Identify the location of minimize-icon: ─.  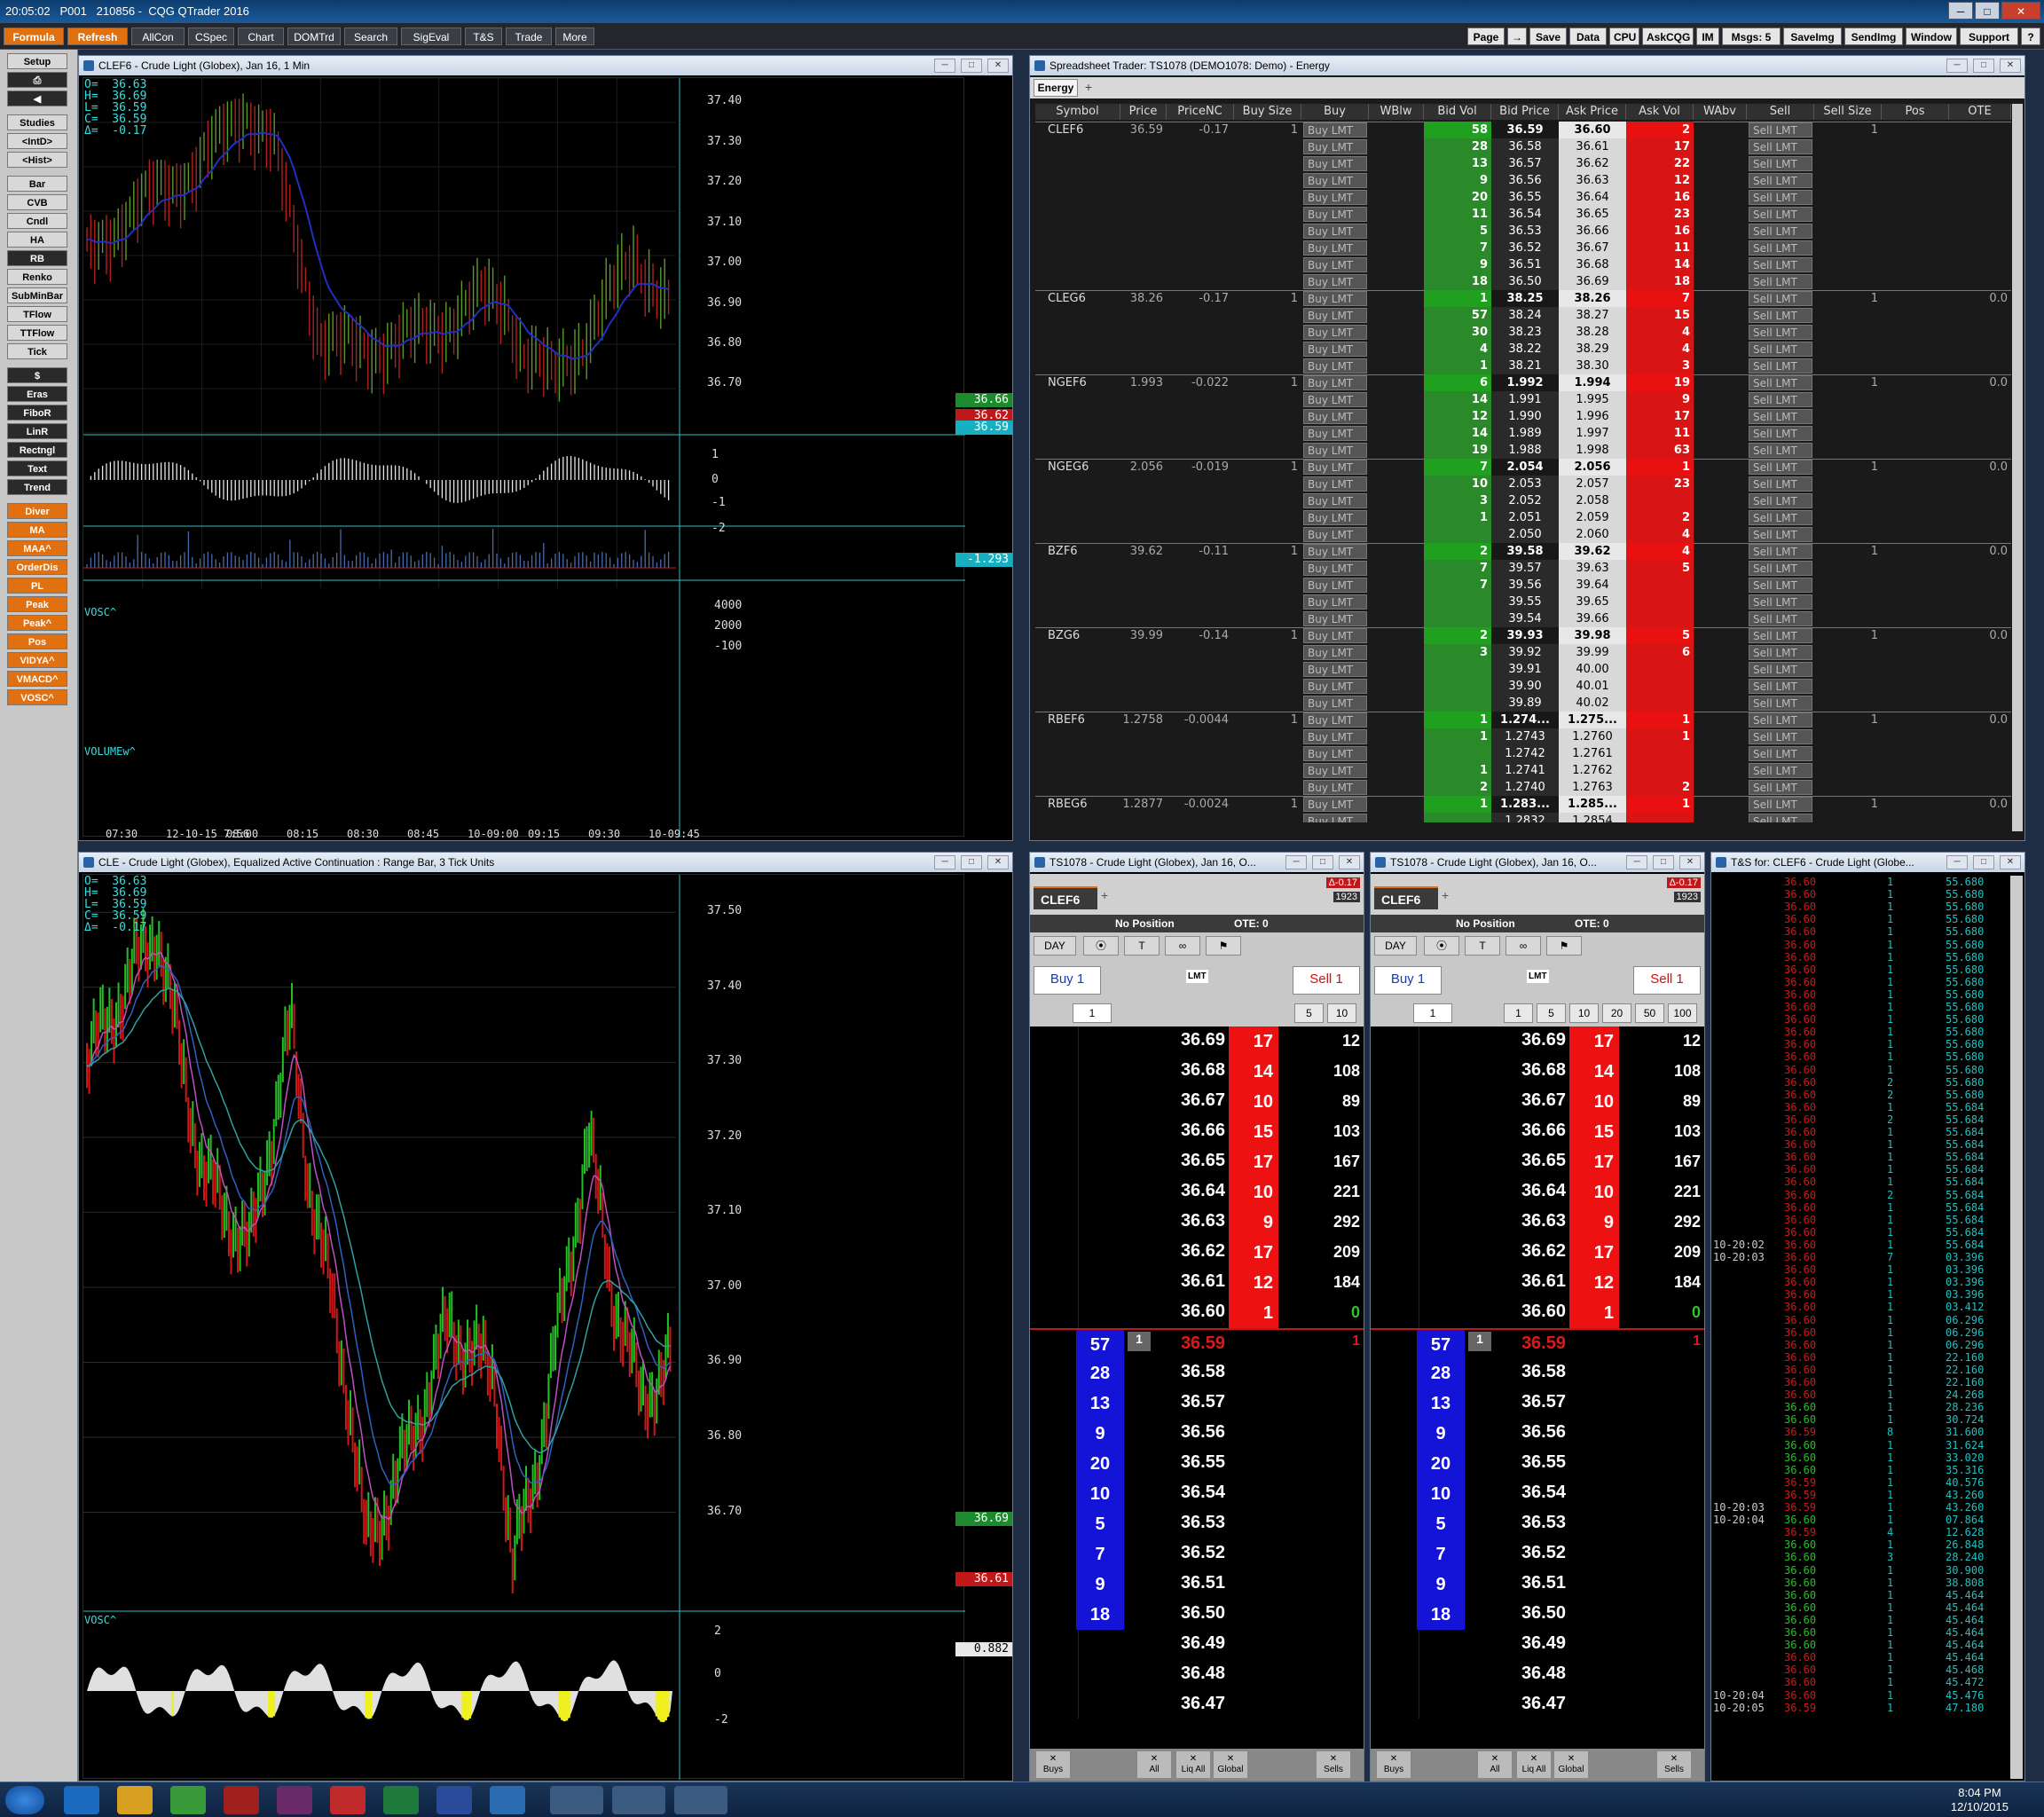
(1296, 862).